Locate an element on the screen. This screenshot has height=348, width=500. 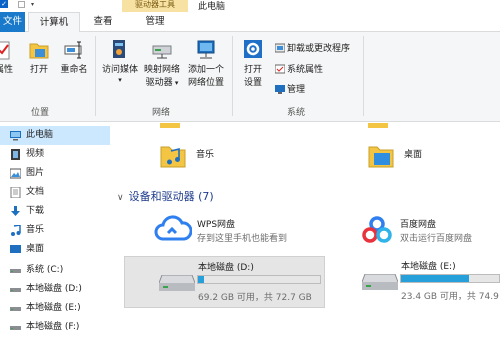
pc-icon is located at coordinates (15, 136).